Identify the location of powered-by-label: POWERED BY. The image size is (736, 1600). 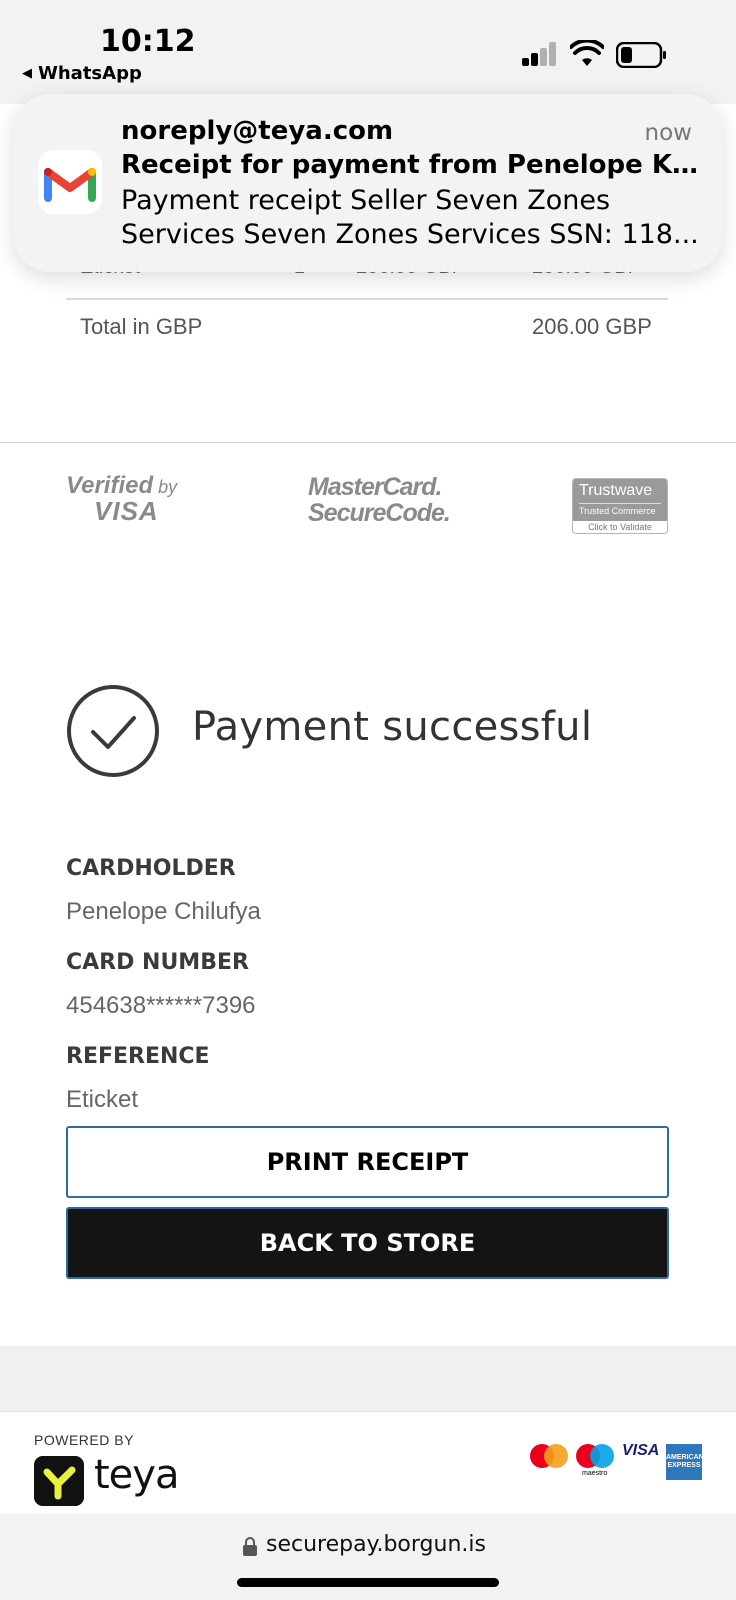
(84, 1440).